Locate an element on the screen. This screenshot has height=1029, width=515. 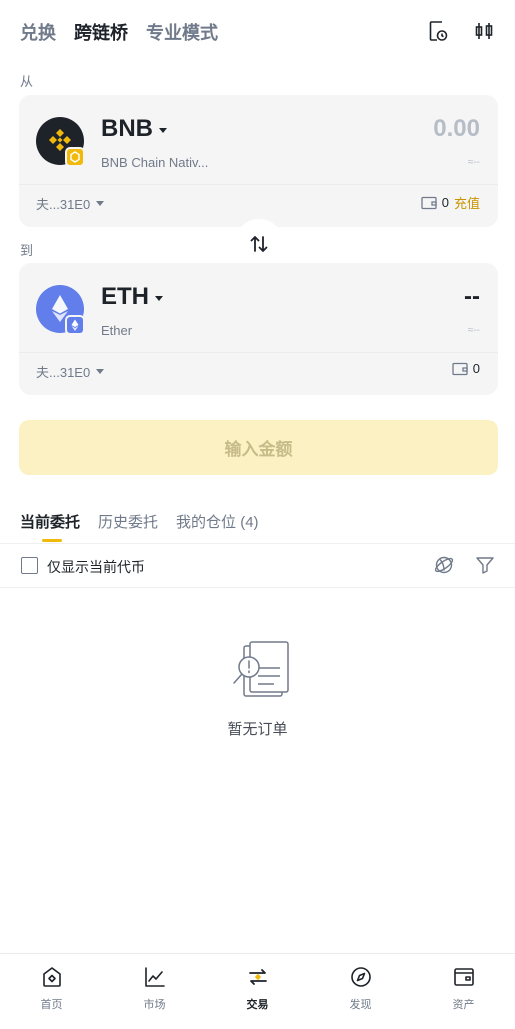
to-balance-value: 0 is located at coordinates (476, 368).